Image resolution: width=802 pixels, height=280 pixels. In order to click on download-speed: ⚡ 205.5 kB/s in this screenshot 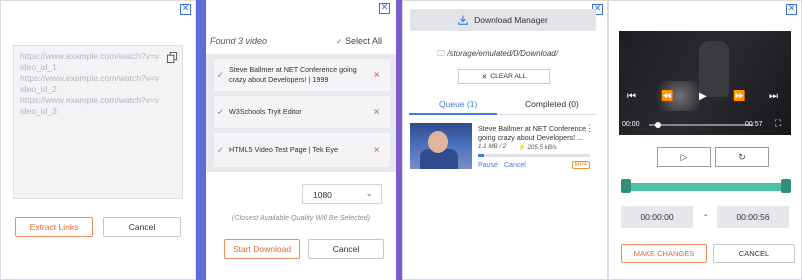, I will do `click(537, 147)`.